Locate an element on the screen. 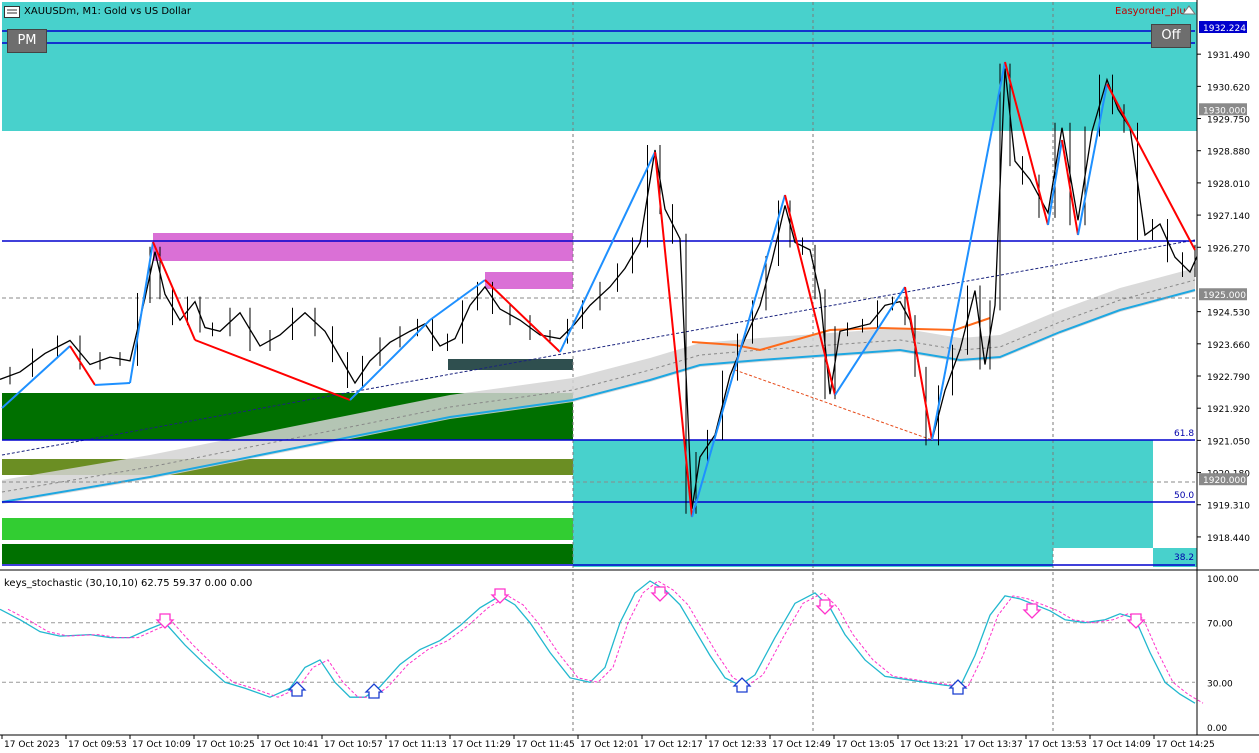  price-tick-label: 1930.620 is located at coordinates (1228, 88).